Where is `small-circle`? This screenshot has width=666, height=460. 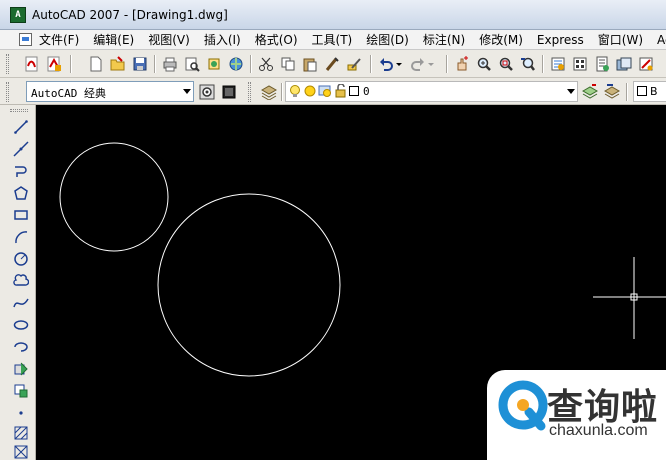
small-circle is located at coordinates (114, 197).